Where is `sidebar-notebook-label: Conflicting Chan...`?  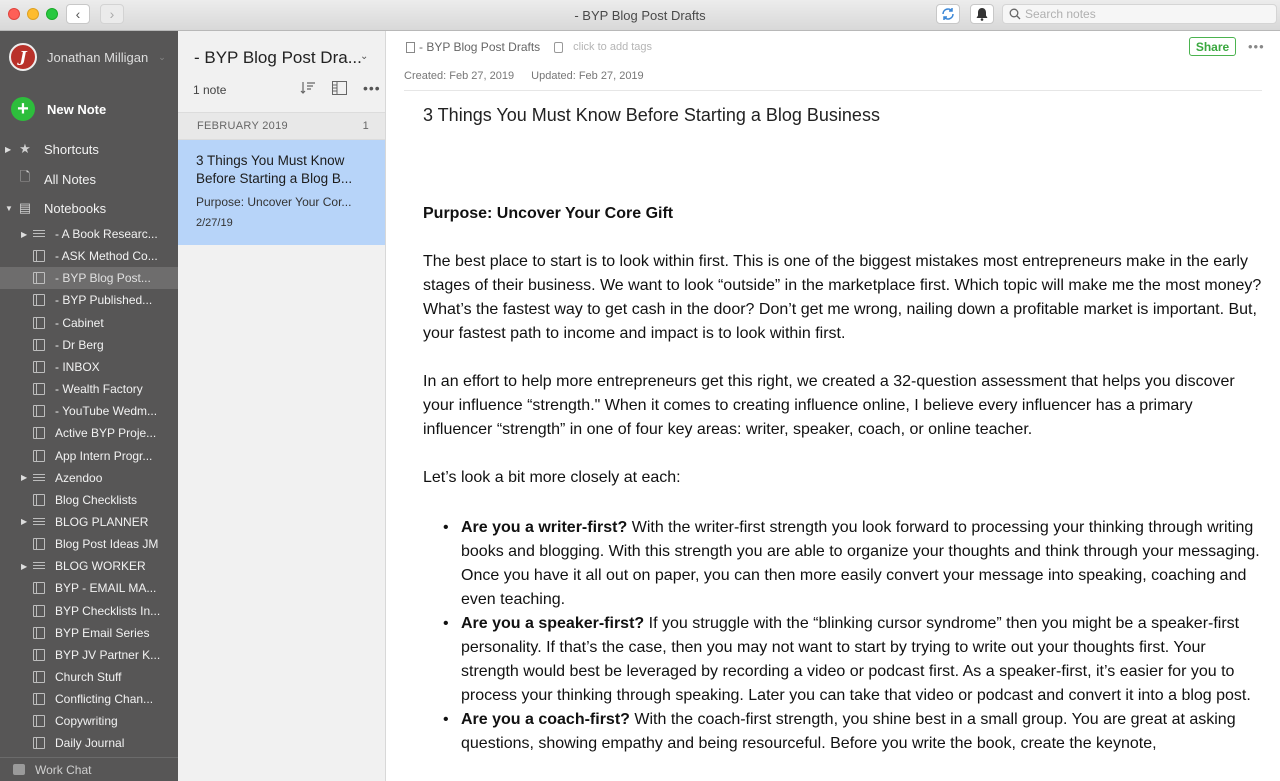
sidebar-notebook-label: Conflicting Chan... is located at coordinates (104, 699).